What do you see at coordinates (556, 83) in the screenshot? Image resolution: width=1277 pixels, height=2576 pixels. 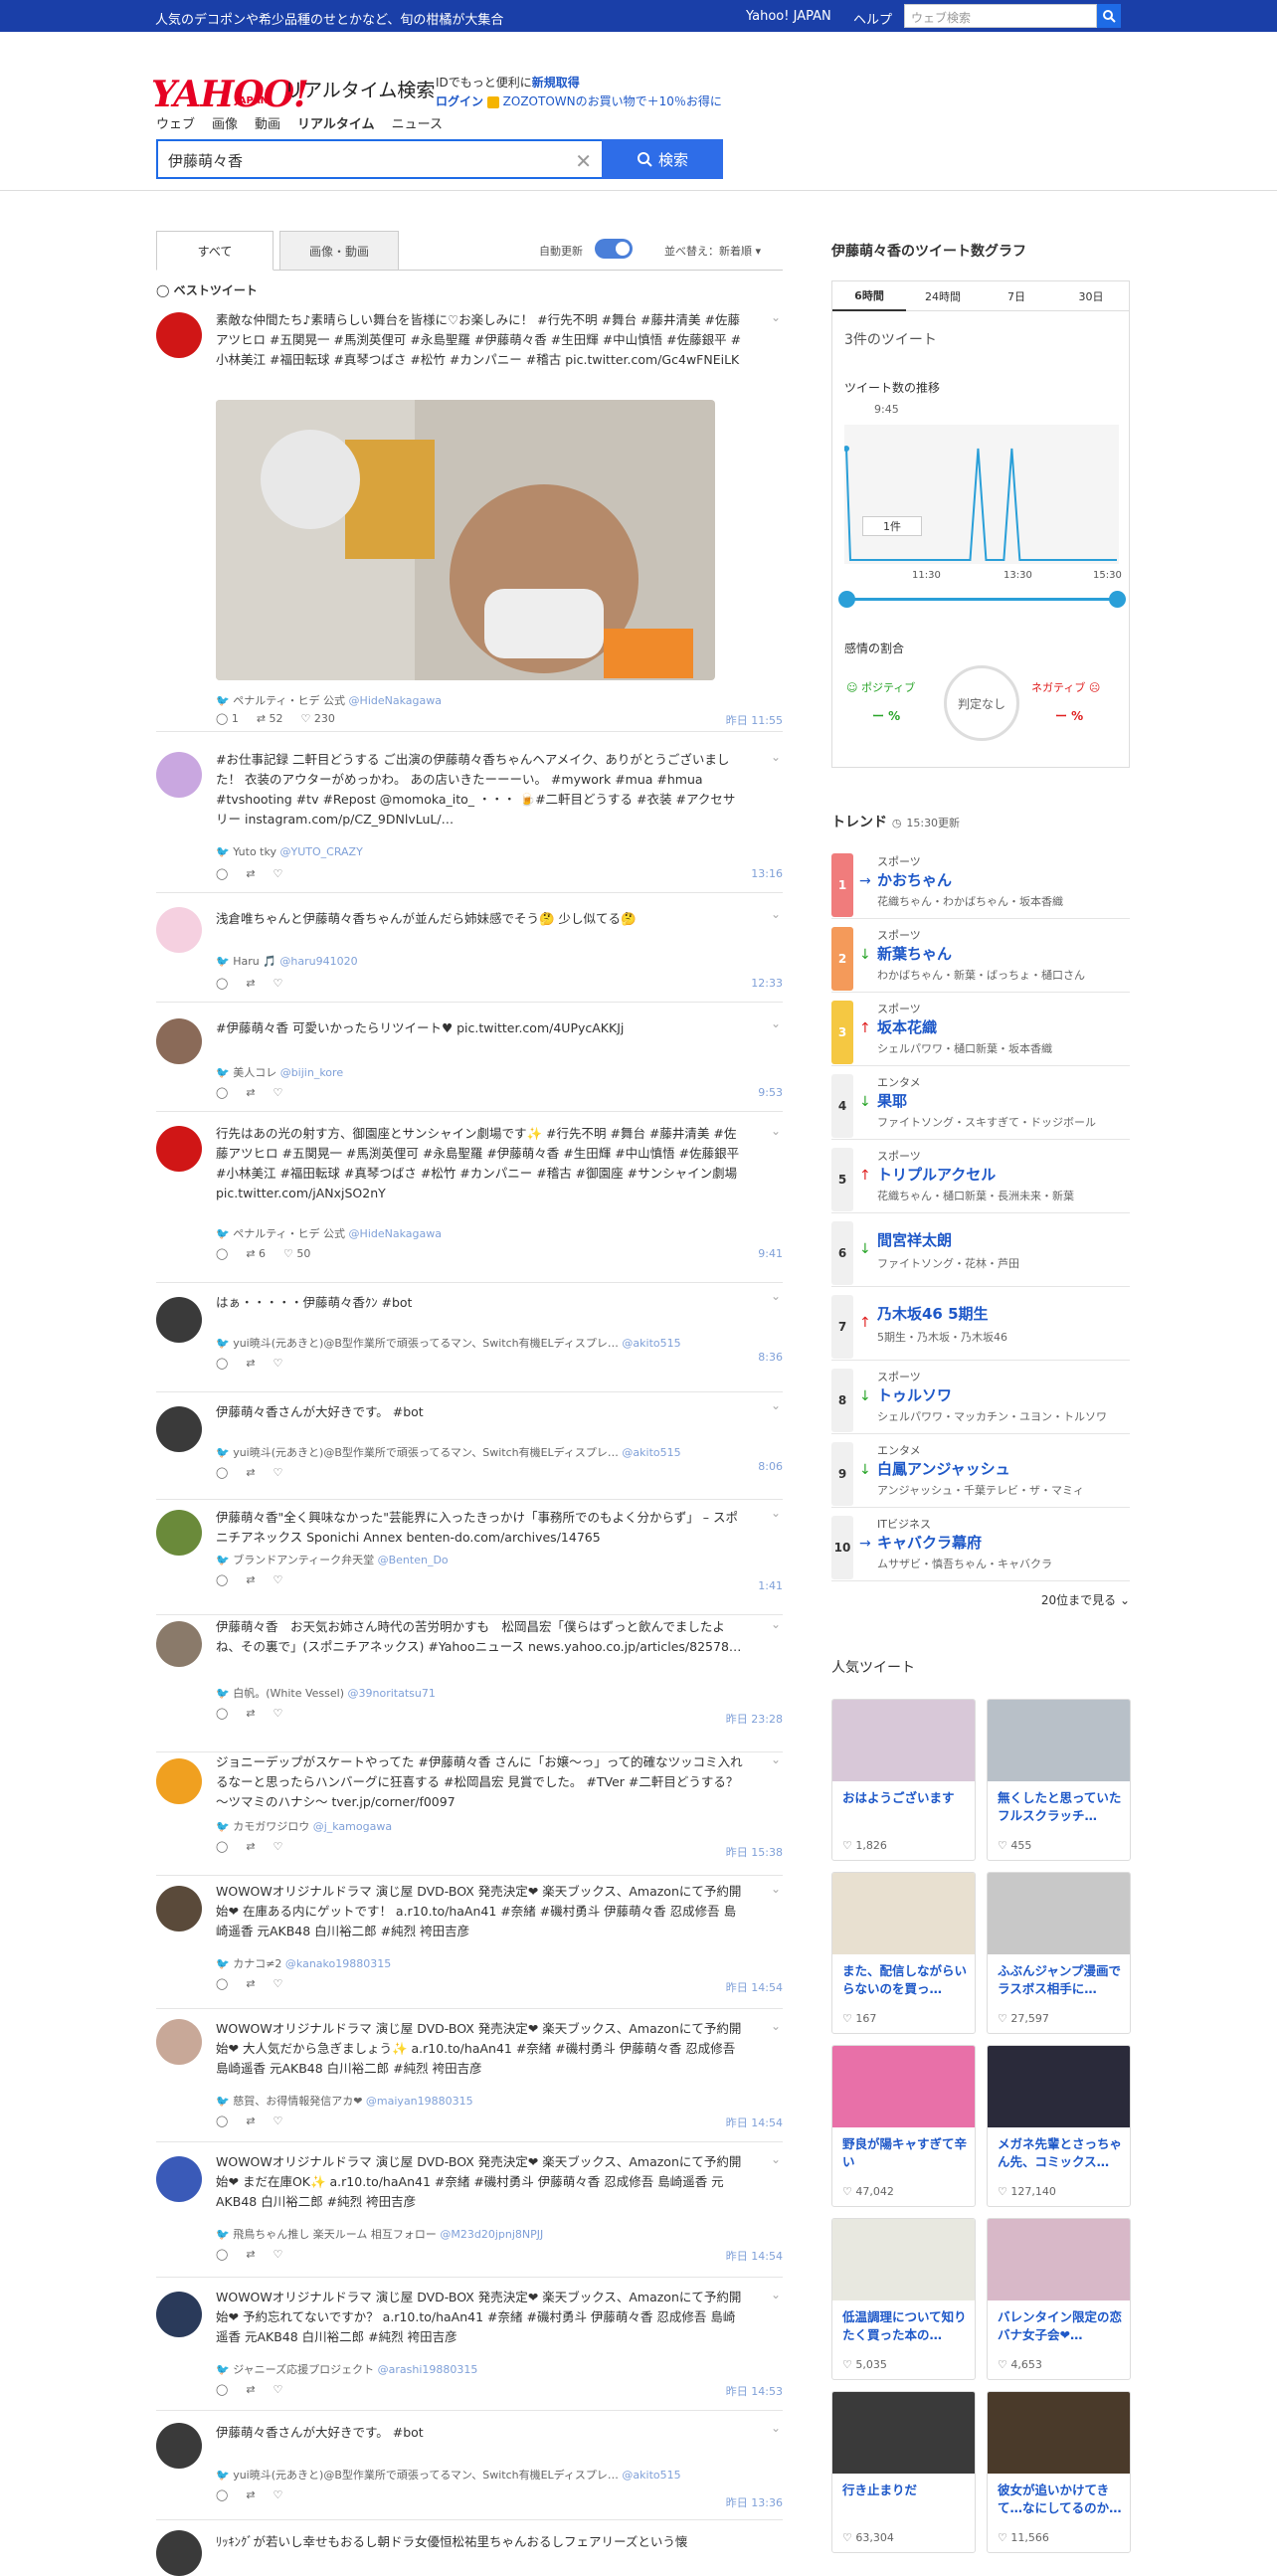 I see `signup-link: 新規取得` at bounding box center [556, 83].